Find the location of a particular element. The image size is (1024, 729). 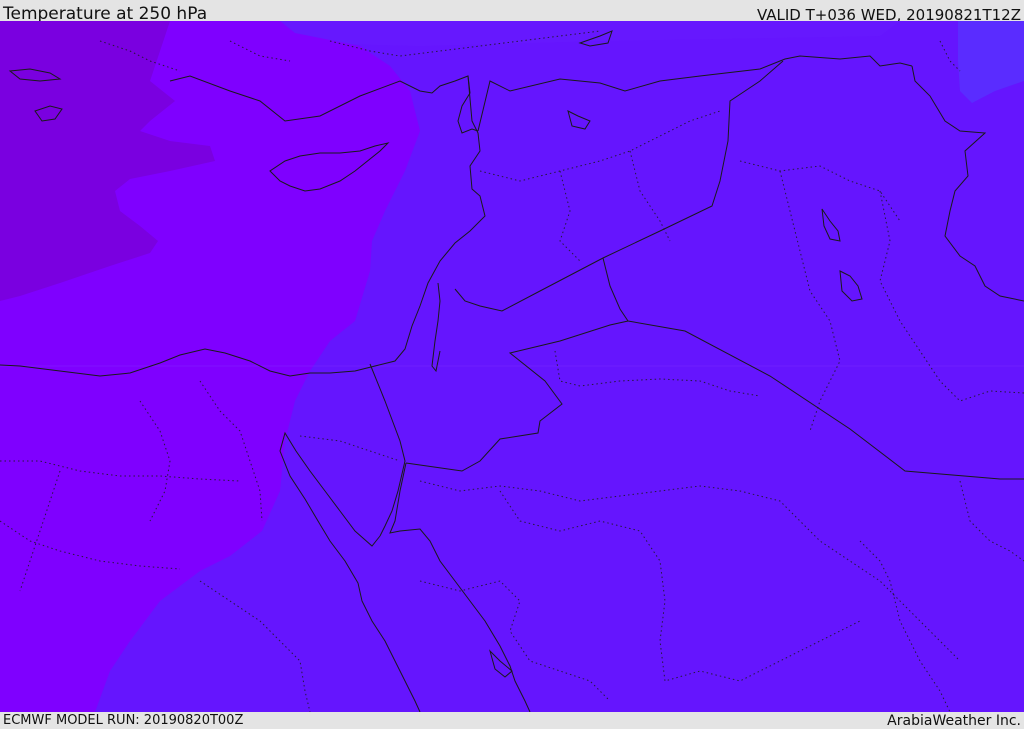

credit: ArabiaWeather Inc. is located at coordinates (954, 721).